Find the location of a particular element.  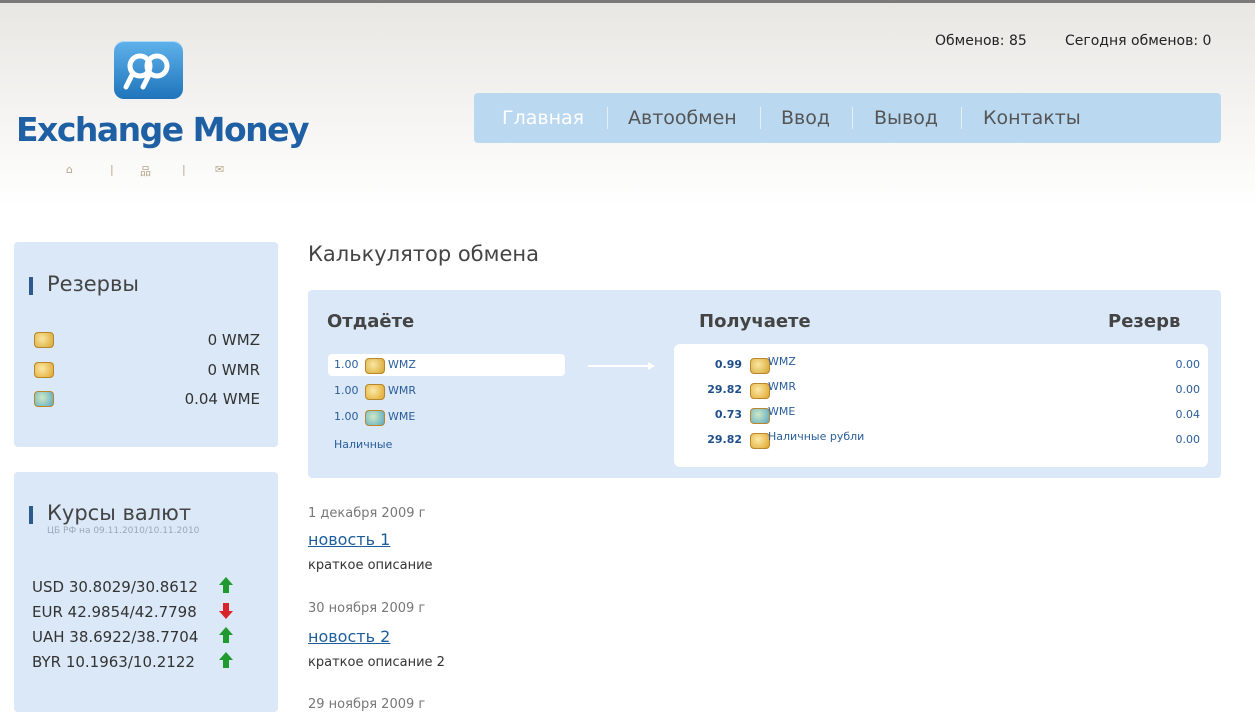

rate-eur: EUR 42.9854/42.7798 is located at coordinates (114, 612).